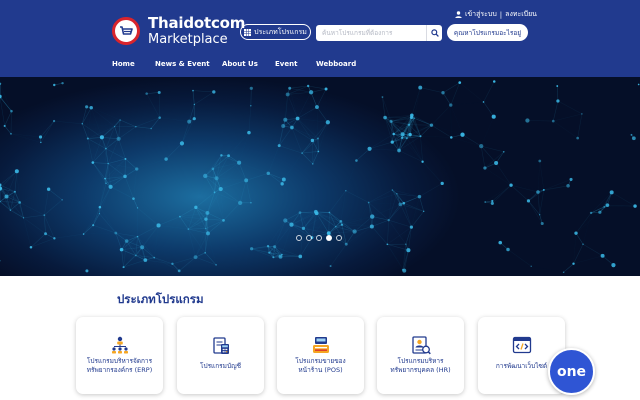  What do you see at coordinates (248, 32) in the screenshot?
I see `grid-icon` at bounding box center [248, 32].